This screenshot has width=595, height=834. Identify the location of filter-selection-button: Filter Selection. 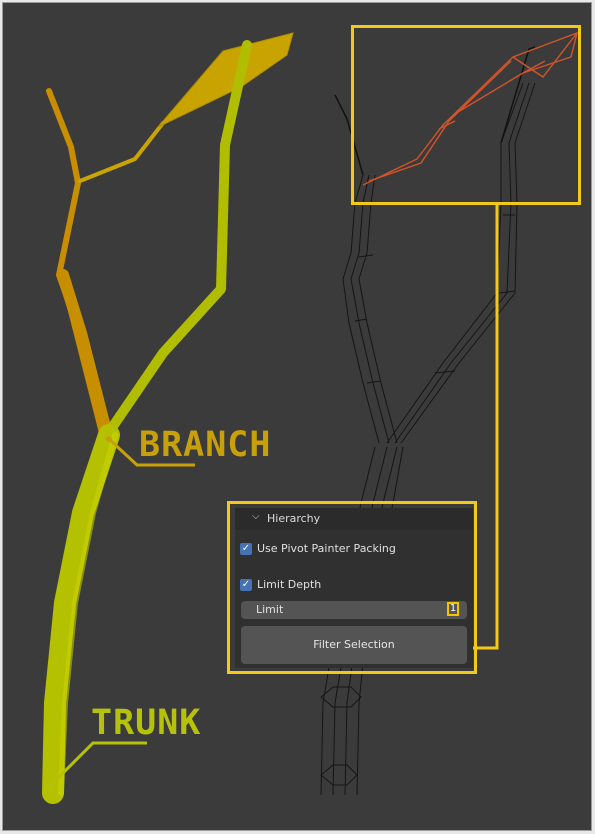
(354, 645).